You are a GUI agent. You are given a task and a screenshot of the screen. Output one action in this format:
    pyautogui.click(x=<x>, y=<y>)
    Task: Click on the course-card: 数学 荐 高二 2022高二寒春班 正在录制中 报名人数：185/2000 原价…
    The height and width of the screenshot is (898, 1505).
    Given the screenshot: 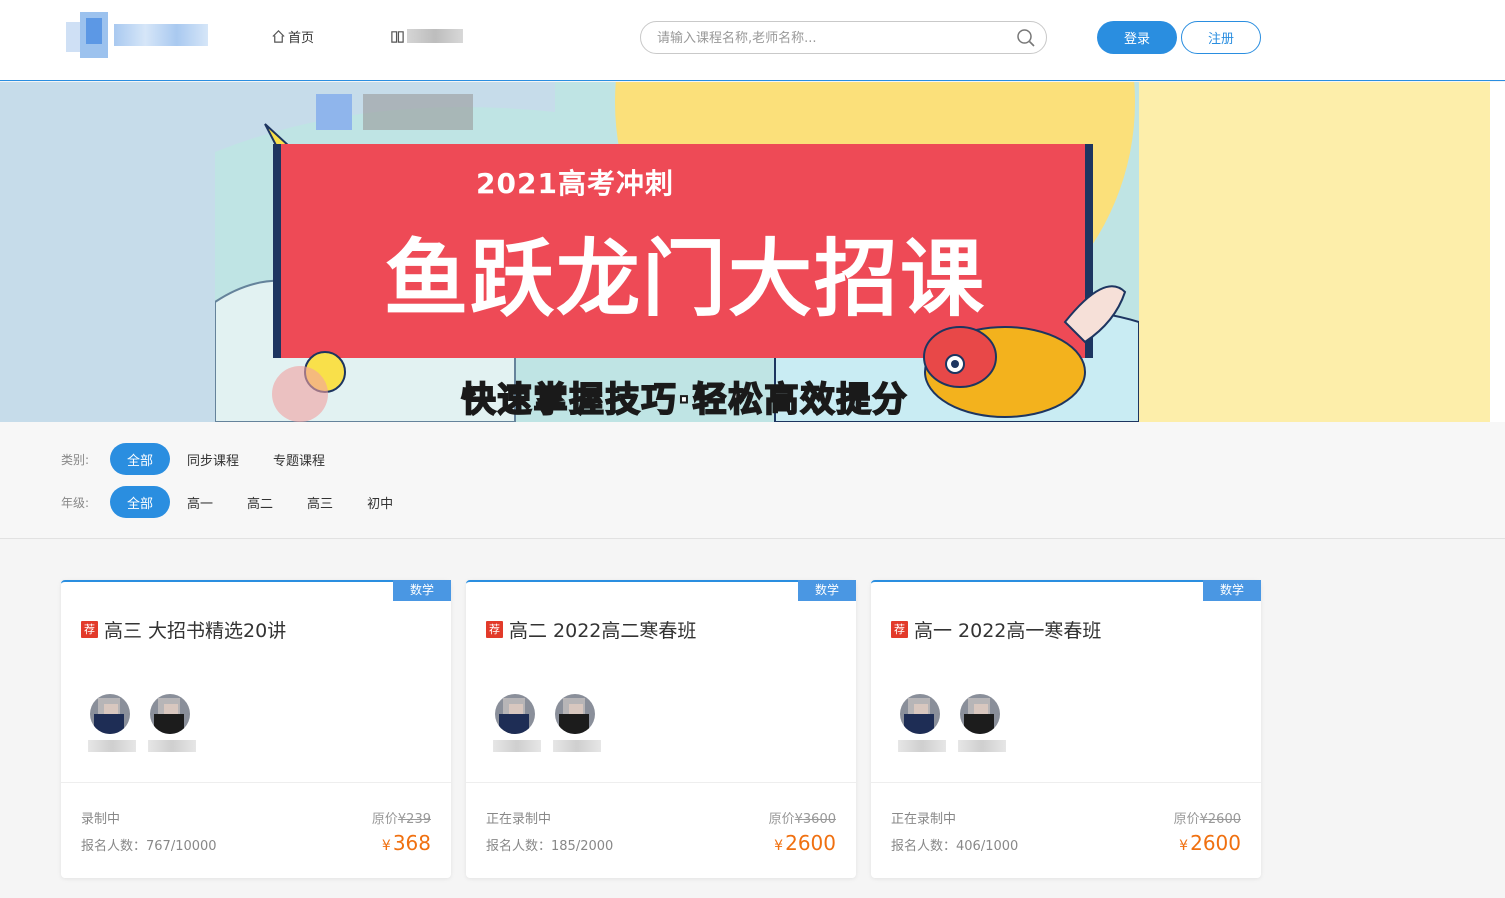 What is the action you would take?
    pyautogui.click(x=661, y=729)
    